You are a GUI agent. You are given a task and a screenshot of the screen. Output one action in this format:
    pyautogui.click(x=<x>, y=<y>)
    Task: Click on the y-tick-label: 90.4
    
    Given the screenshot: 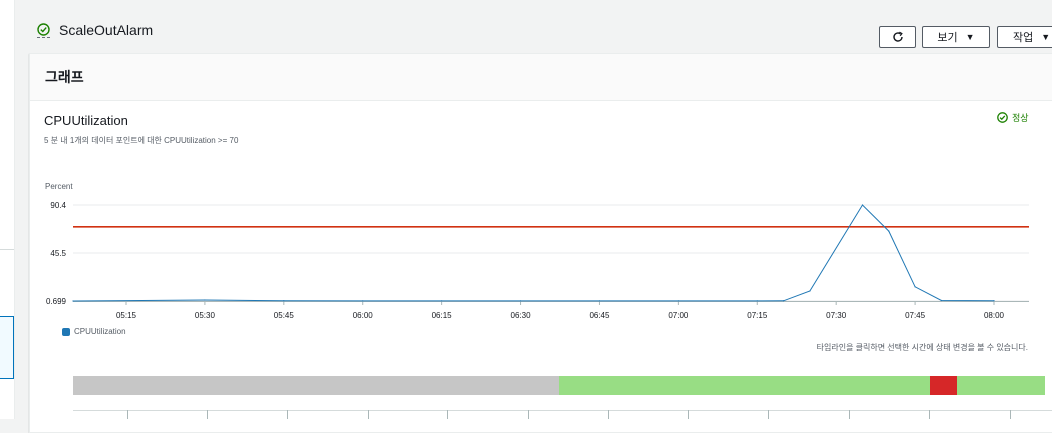 What is the action you would take?
    pyautogui.click(x=58, y=205)
    